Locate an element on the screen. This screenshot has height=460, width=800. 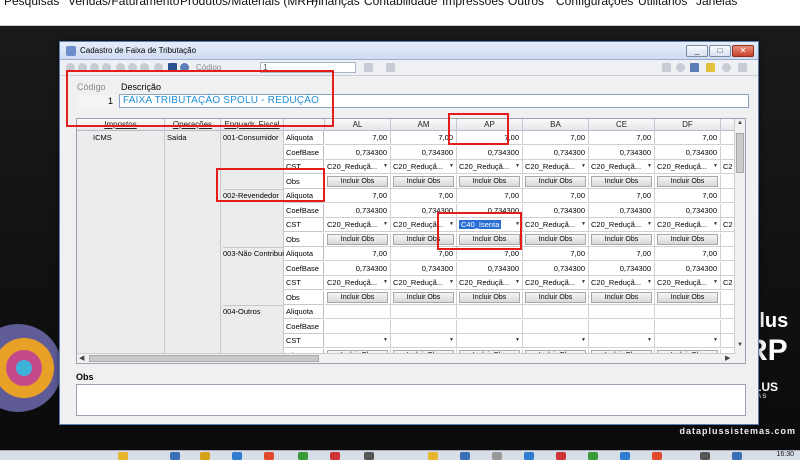
maximize-button: □ is located at coordinates (720, 51).